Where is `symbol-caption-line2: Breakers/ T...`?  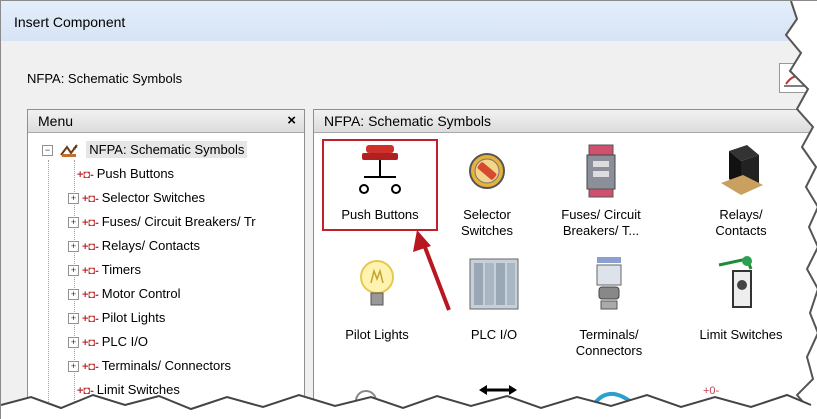 symbol-caption-line2: Breakers/ T... is located at coordinates (601, 230).